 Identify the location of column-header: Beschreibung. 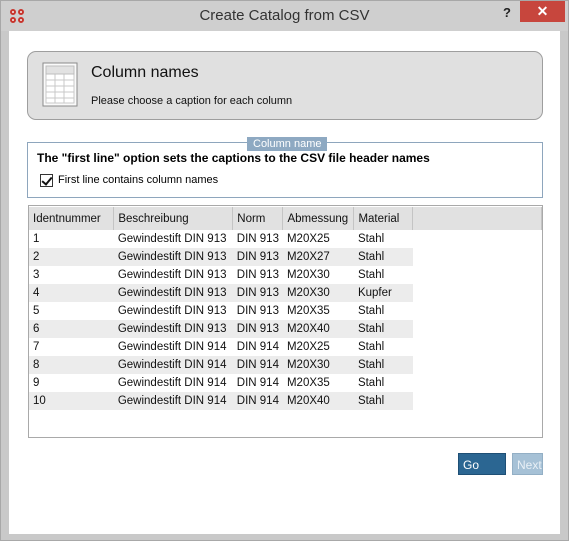
(173, 218).